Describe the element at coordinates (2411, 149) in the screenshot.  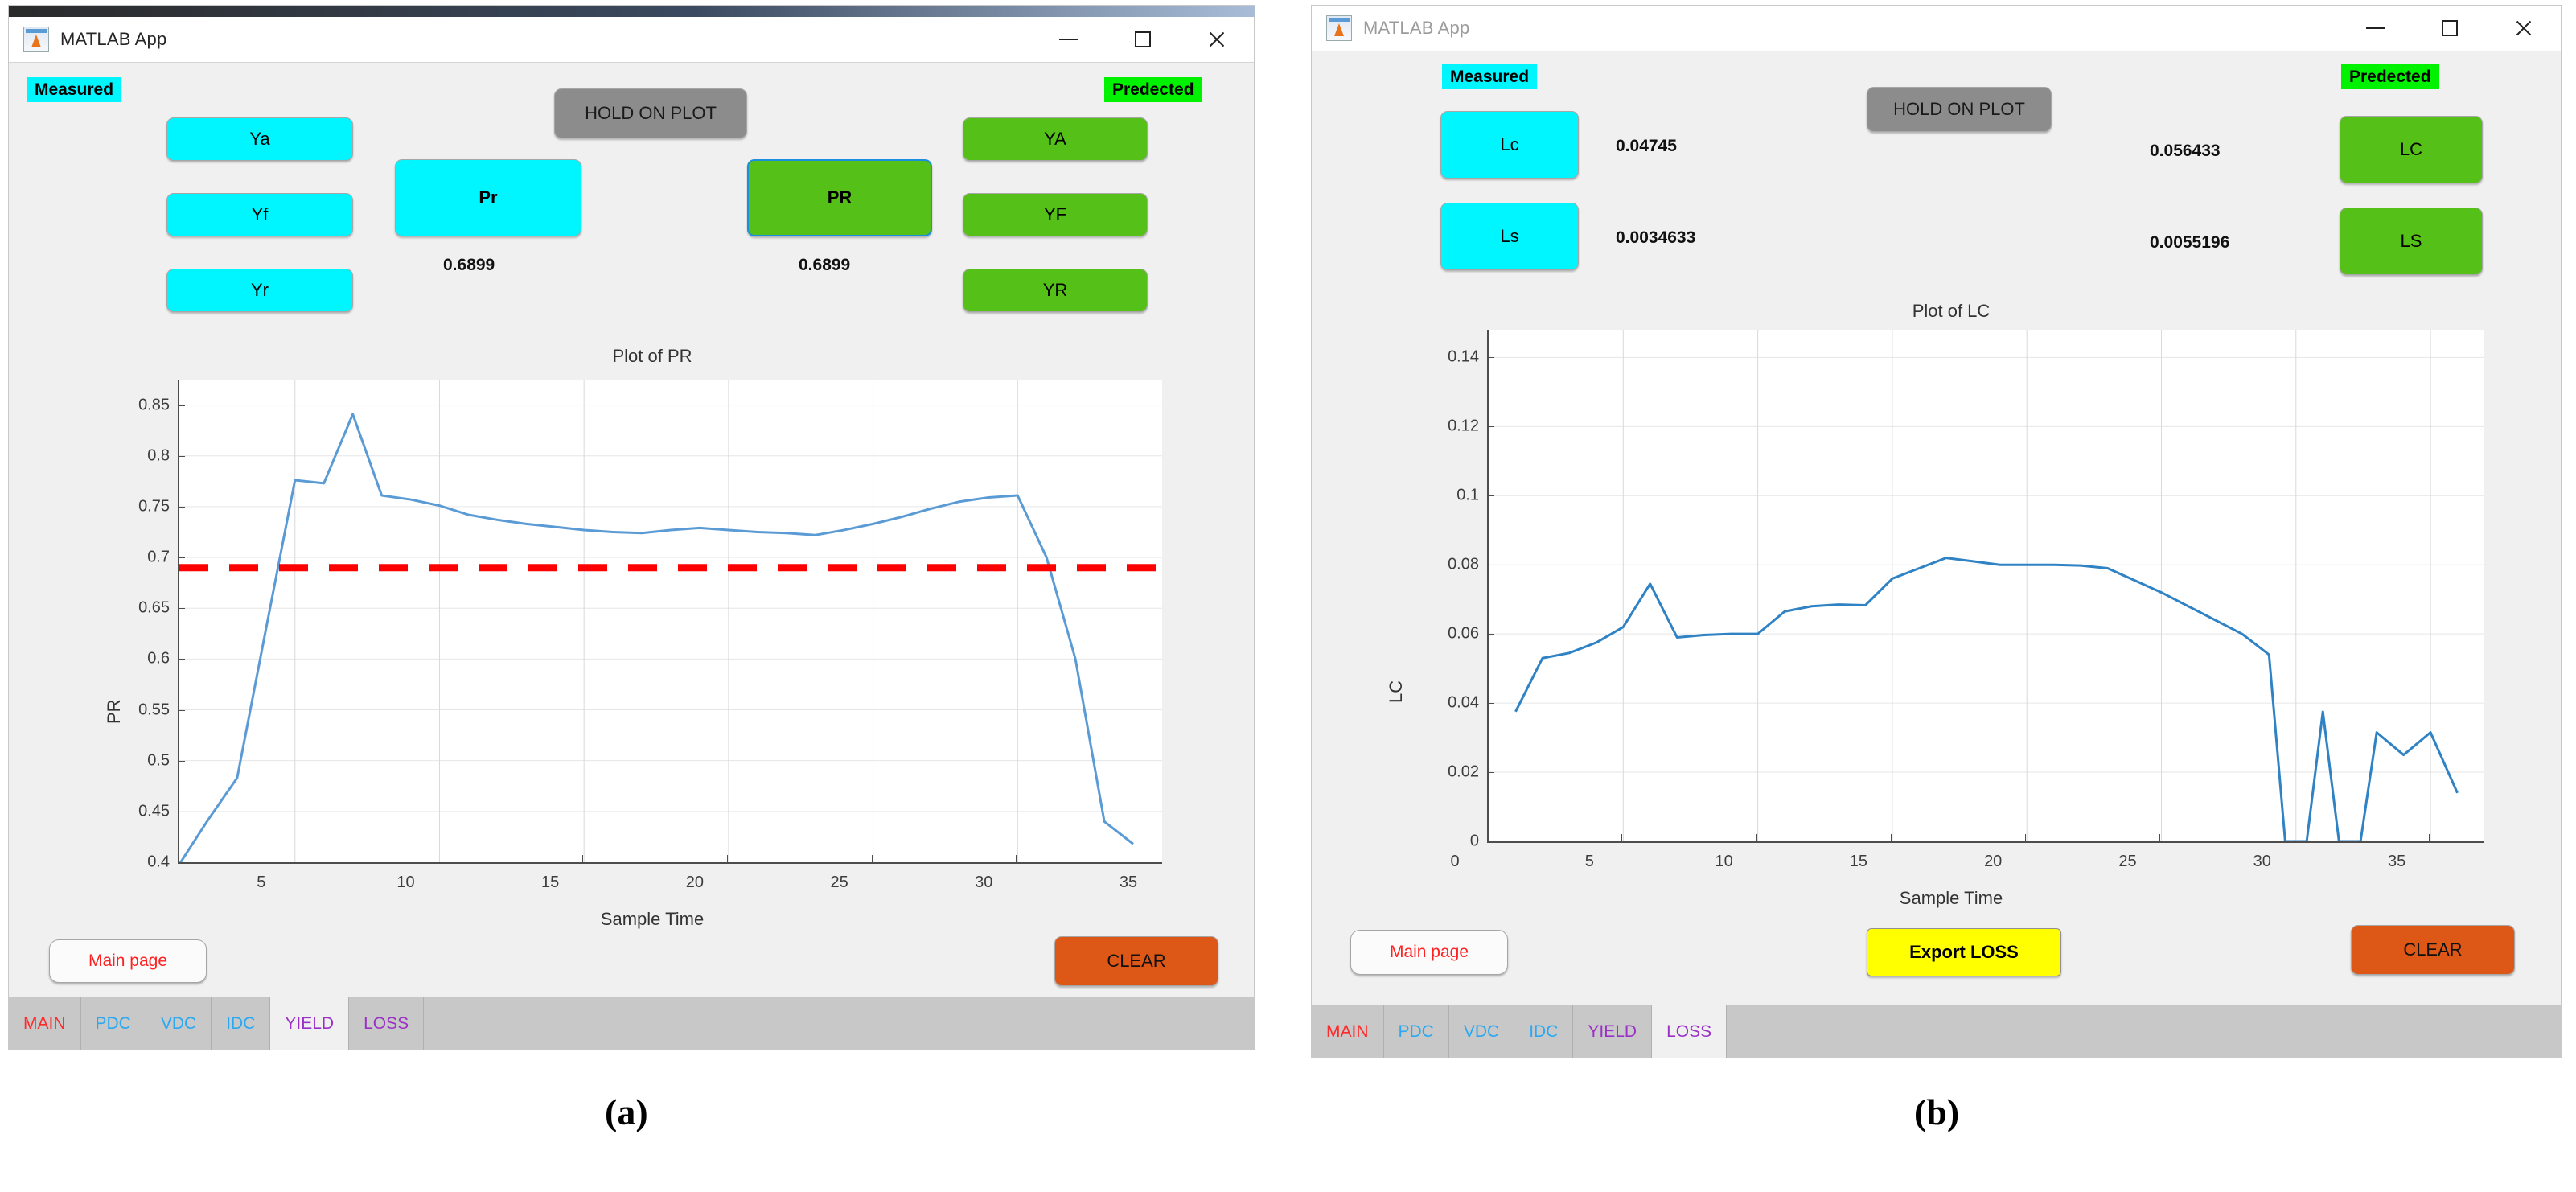
I see `predicted-button-lc: LC` at that location.